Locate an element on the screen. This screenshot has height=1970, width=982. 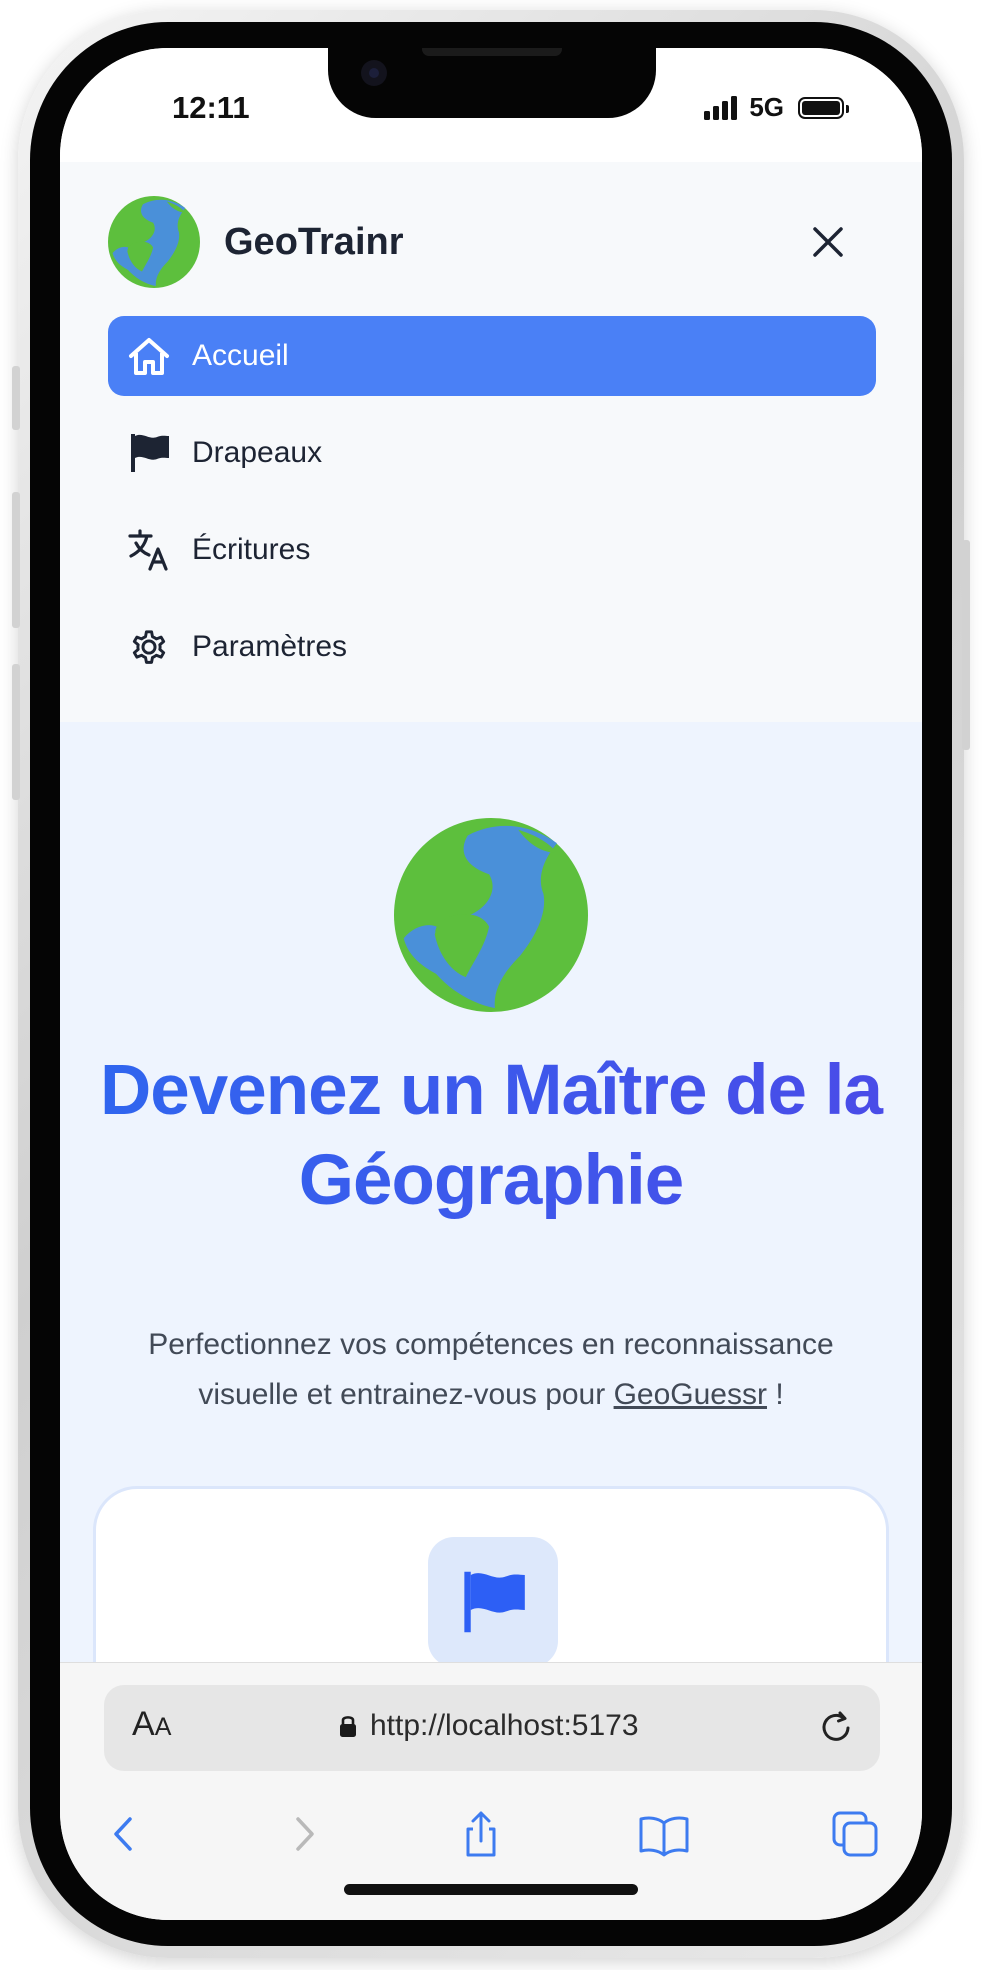
network-type: 5G is located at coordinates (766, 107).